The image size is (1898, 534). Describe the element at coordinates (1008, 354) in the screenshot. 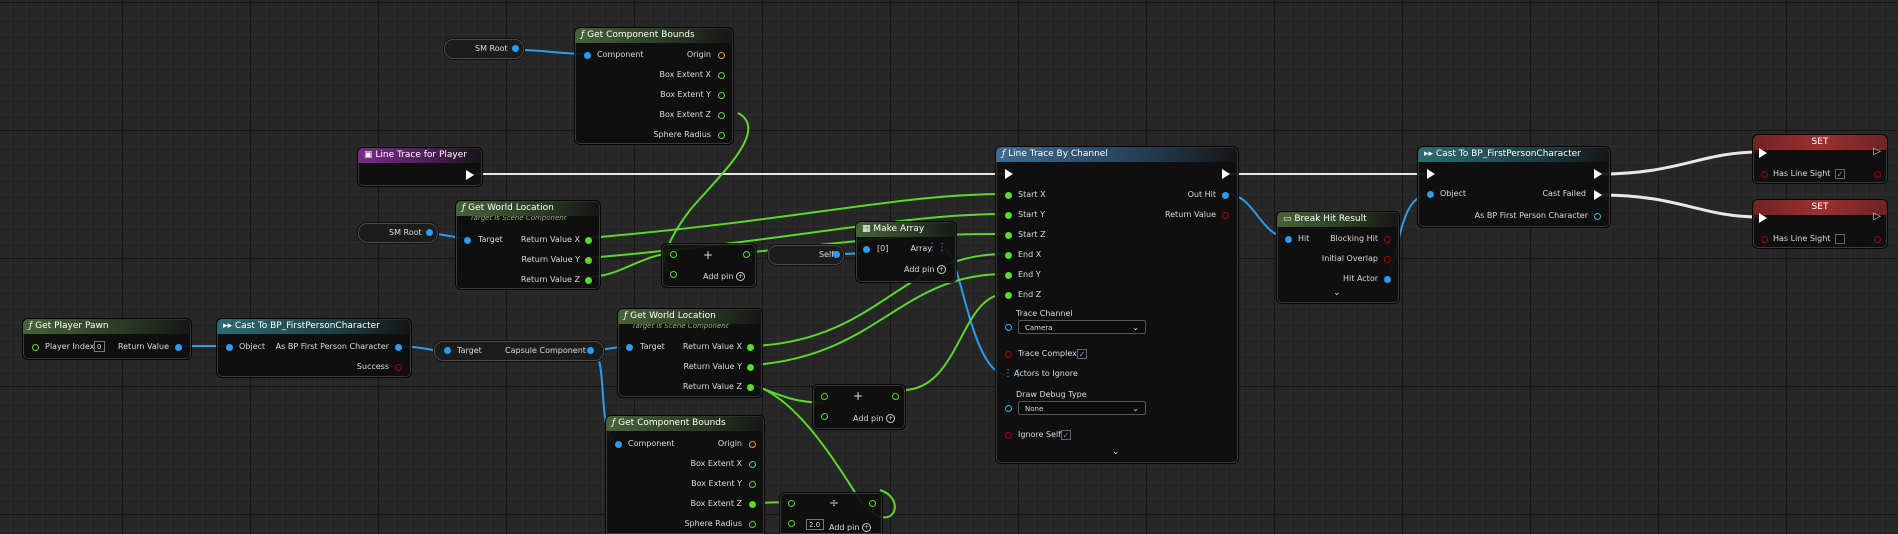

I see `trace-complex-pin` at that location.